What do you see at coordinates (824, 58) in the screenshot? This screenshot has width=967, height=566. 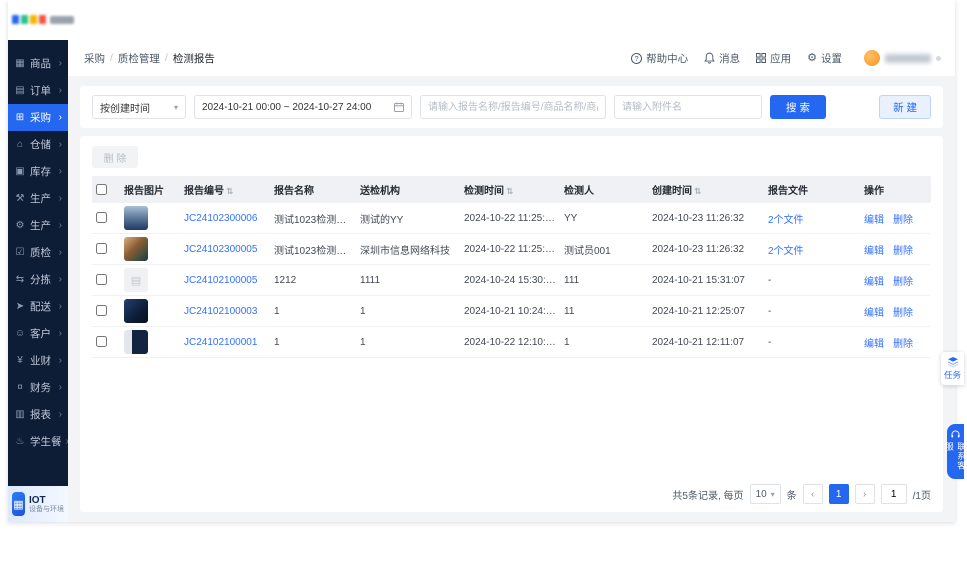 I see `settings-button: ⚙ 设置` at bounding box center [824, 58].